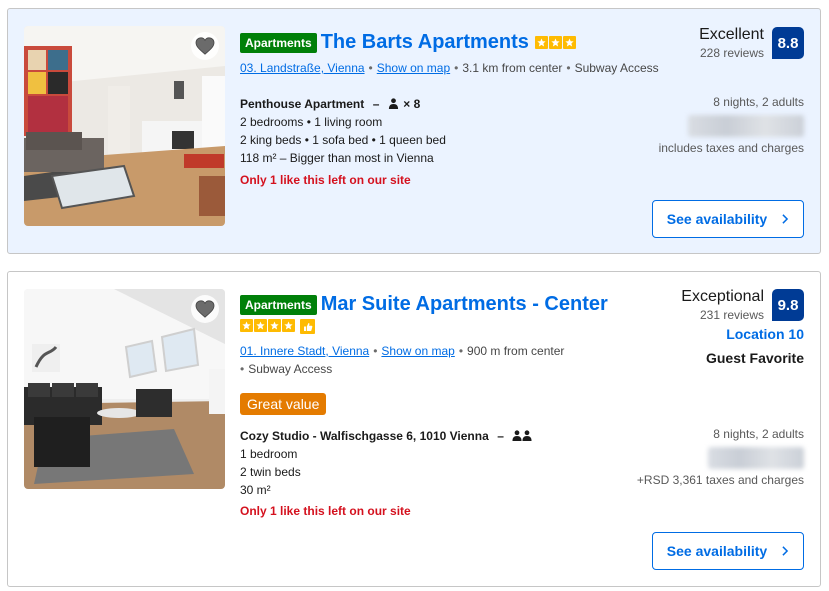 The width and height of the screenshot is (829, 591). I want to click on room-details: 1 bedroom 2 twin beds 30 m², so click(270, 472).